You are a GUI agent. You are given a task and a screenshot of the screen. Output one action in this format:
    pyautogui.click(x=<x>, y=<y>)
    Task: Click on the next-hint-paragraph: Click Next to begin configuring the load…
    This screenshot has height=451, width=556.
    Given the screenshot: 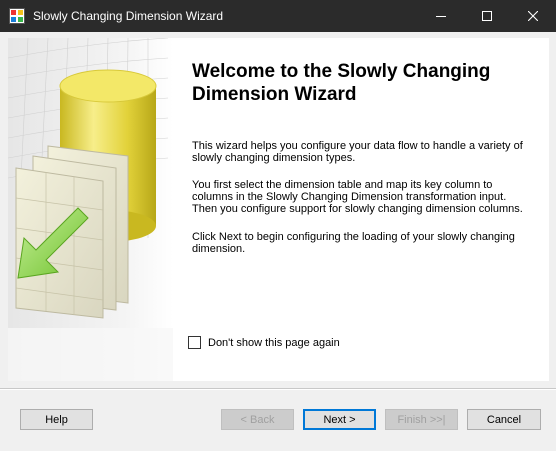 What is the action you would take?
    pyautogui.click(x=353, y=243)
    